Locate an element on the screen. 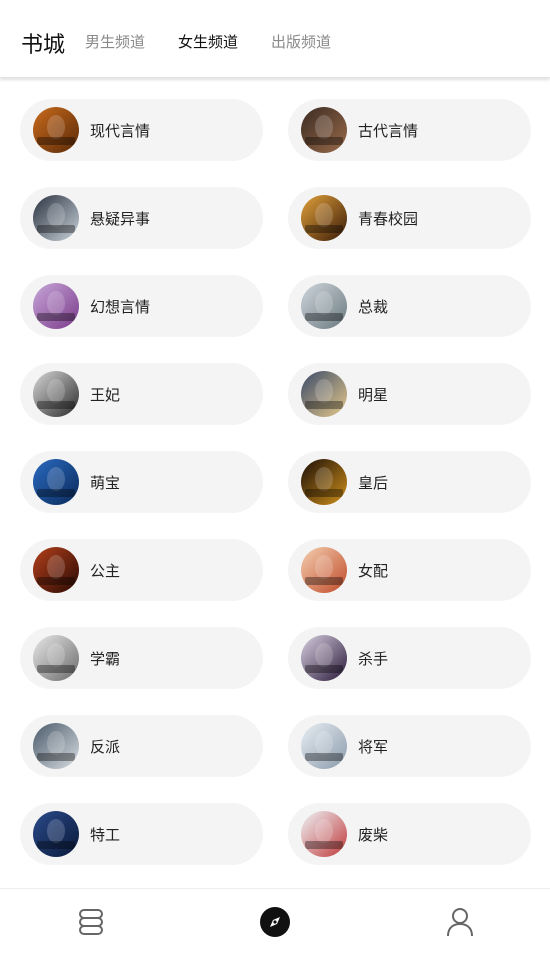 This screenshot has height=954, width=550. category-label: 悬疑异事 is located at coordinates (120, 218).